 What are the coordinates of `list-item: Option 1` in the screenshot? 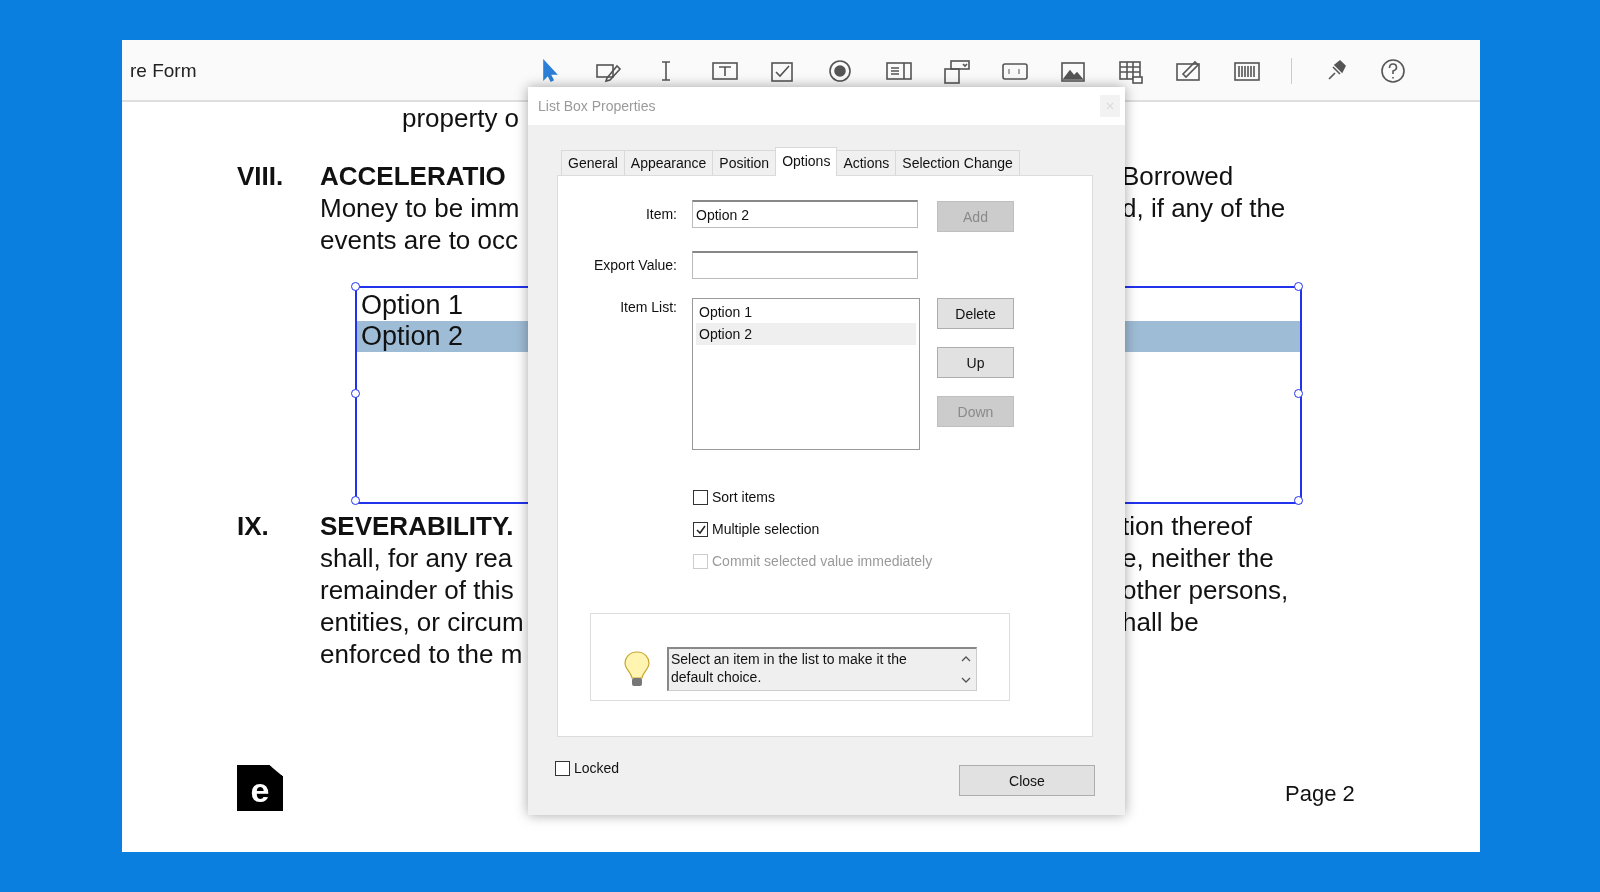 It's located at (806, 312).